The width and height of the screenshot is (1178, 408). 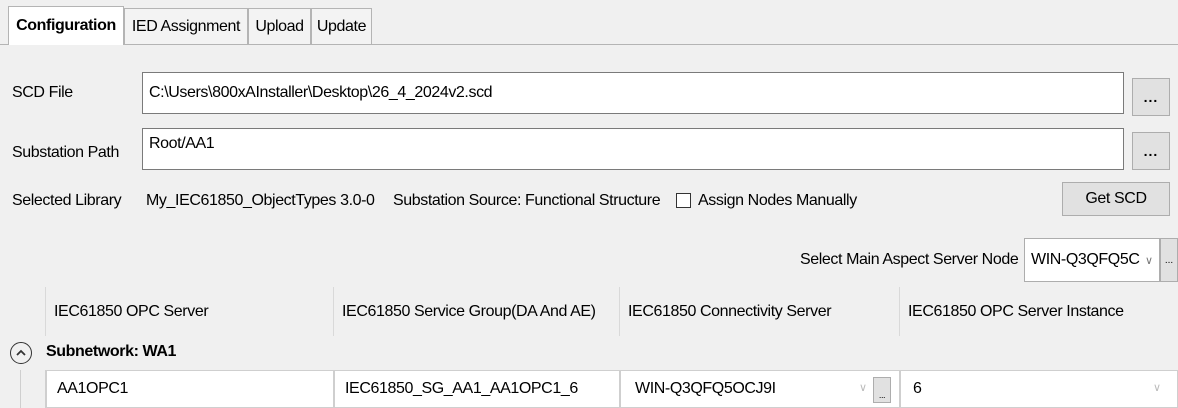 I want to click on tab-configuration: Configuration, so click(x=66, y=25).